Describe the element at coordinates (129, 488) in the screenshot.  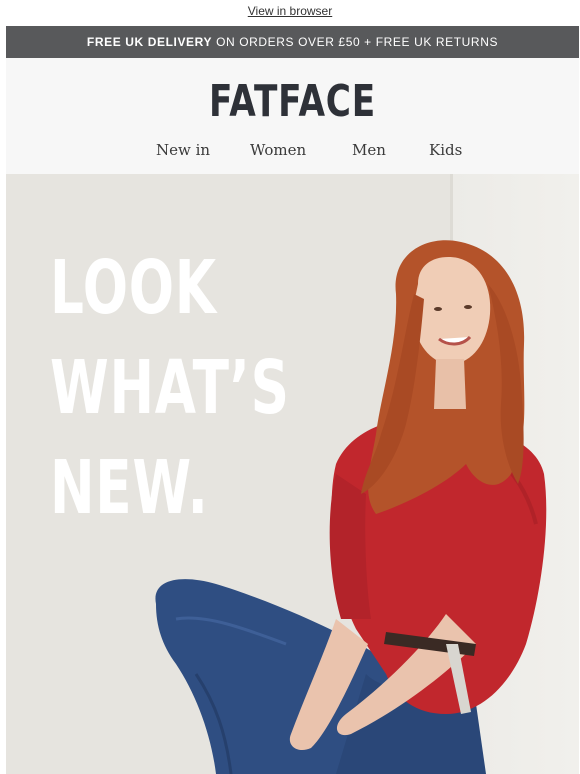
I see `headline-line-3: NEW.` at that location.